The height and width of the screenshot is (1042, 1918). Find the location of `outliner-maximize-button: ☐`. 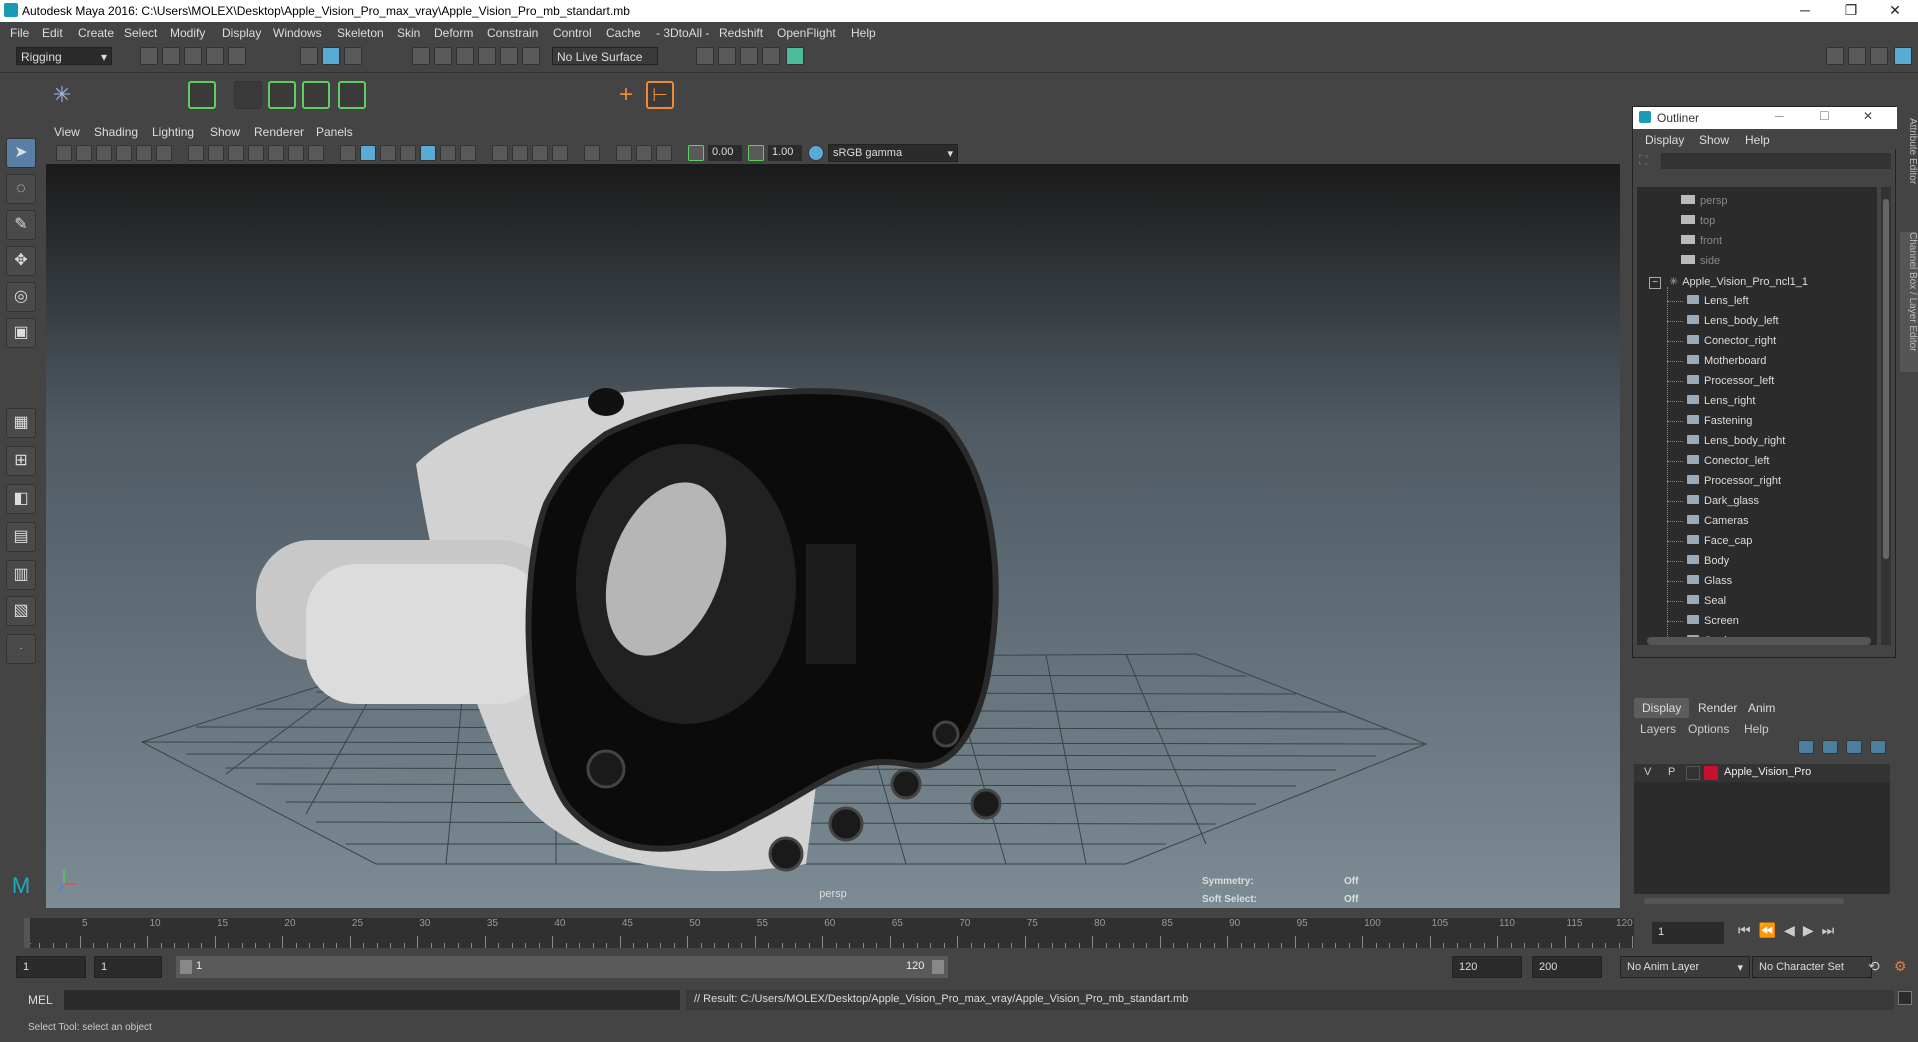

outliner-maximize-button: ☐ is located at coordinates (1824, 116).